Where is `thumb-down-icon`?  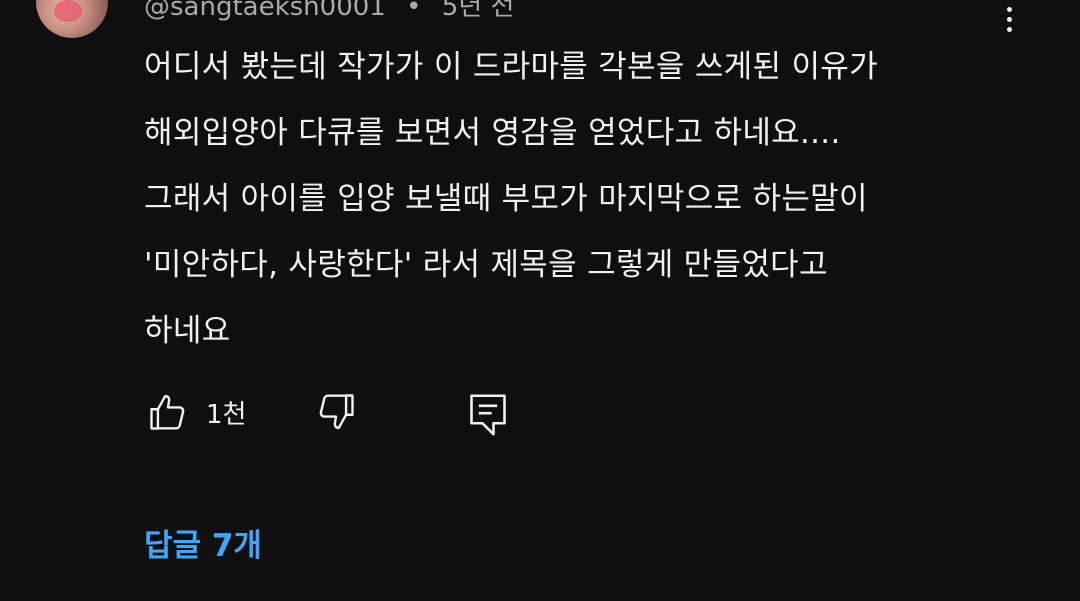
thumb-down-icon is located at coordinates (336, 412).